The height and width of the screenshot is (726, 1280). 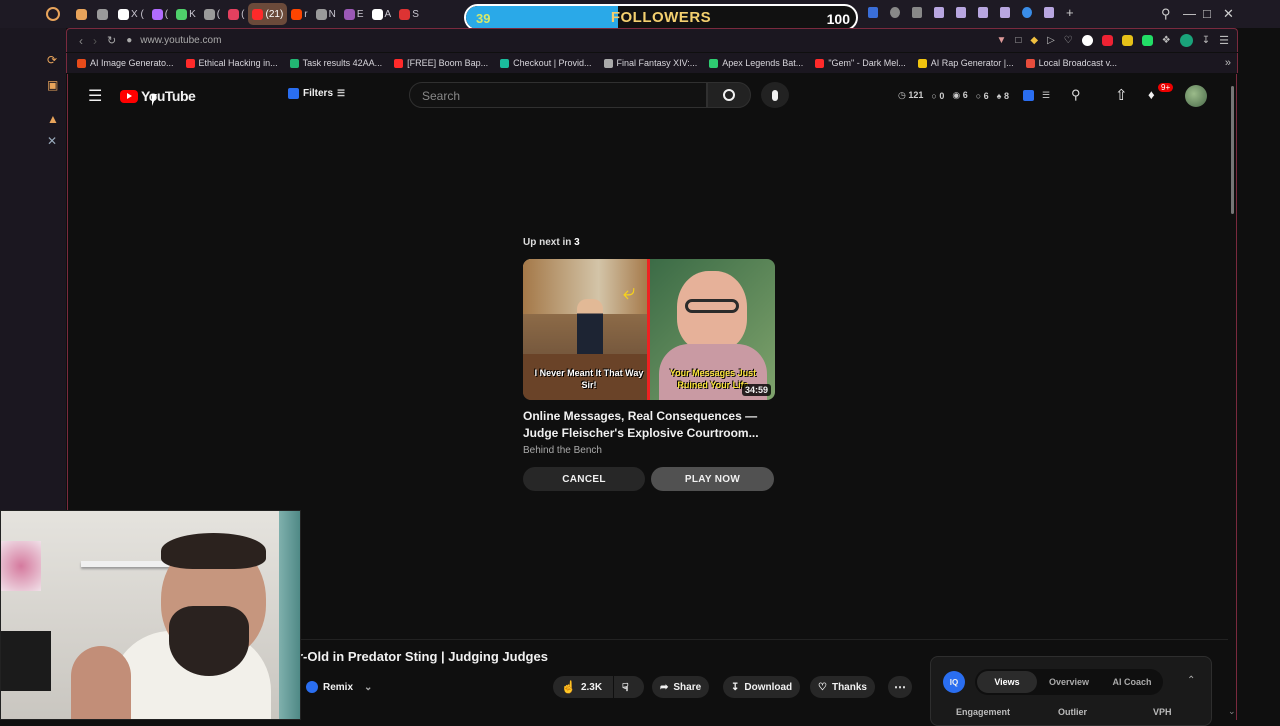 I want to click on trophy-icon: ⚲, so click(x=1076, y=95).